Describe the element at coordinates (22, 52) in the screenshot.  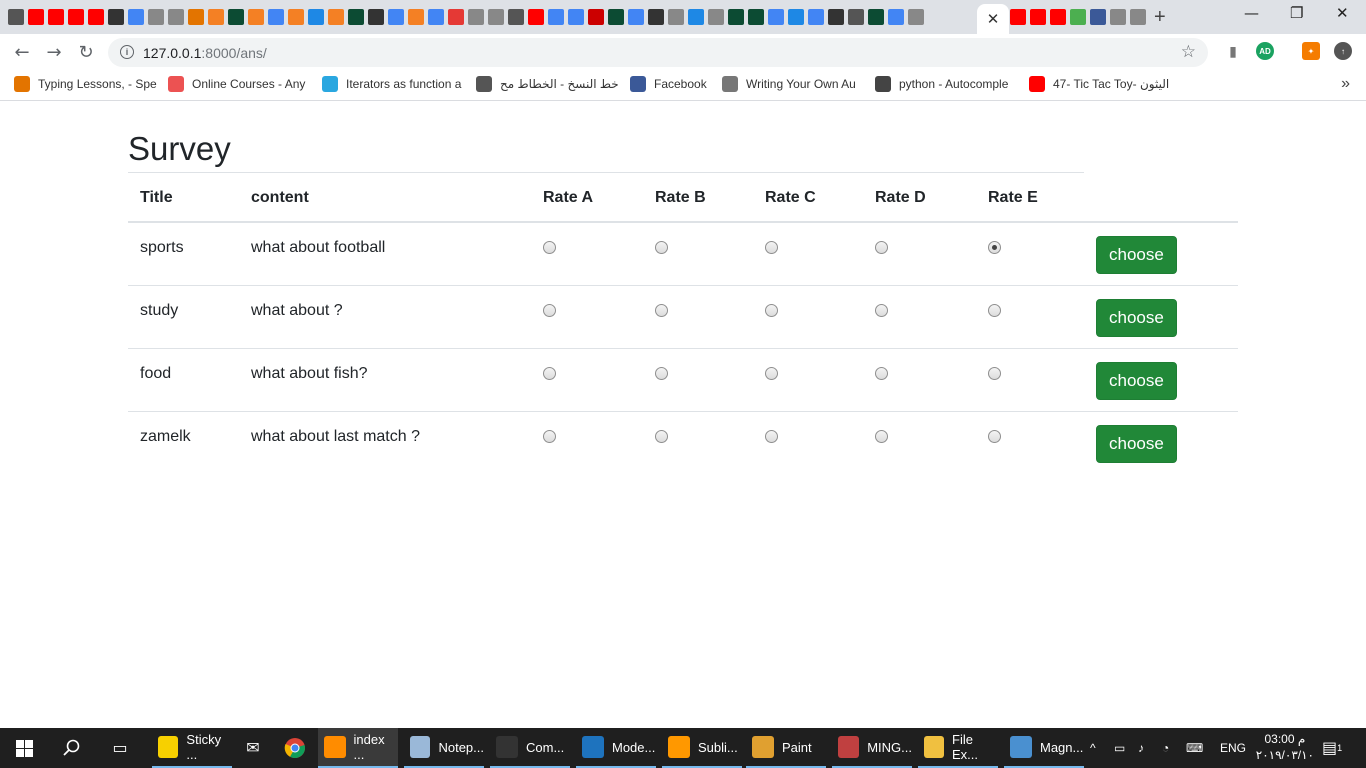
I see `back-icon: ←` at that location.